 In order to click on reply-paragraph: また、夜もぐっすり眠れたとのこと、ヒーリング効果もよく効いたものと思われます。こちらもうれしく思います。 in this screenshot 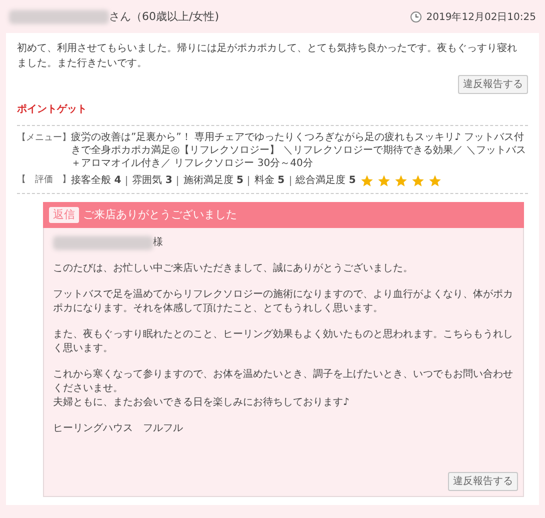, I will do `click(283, 342)`.